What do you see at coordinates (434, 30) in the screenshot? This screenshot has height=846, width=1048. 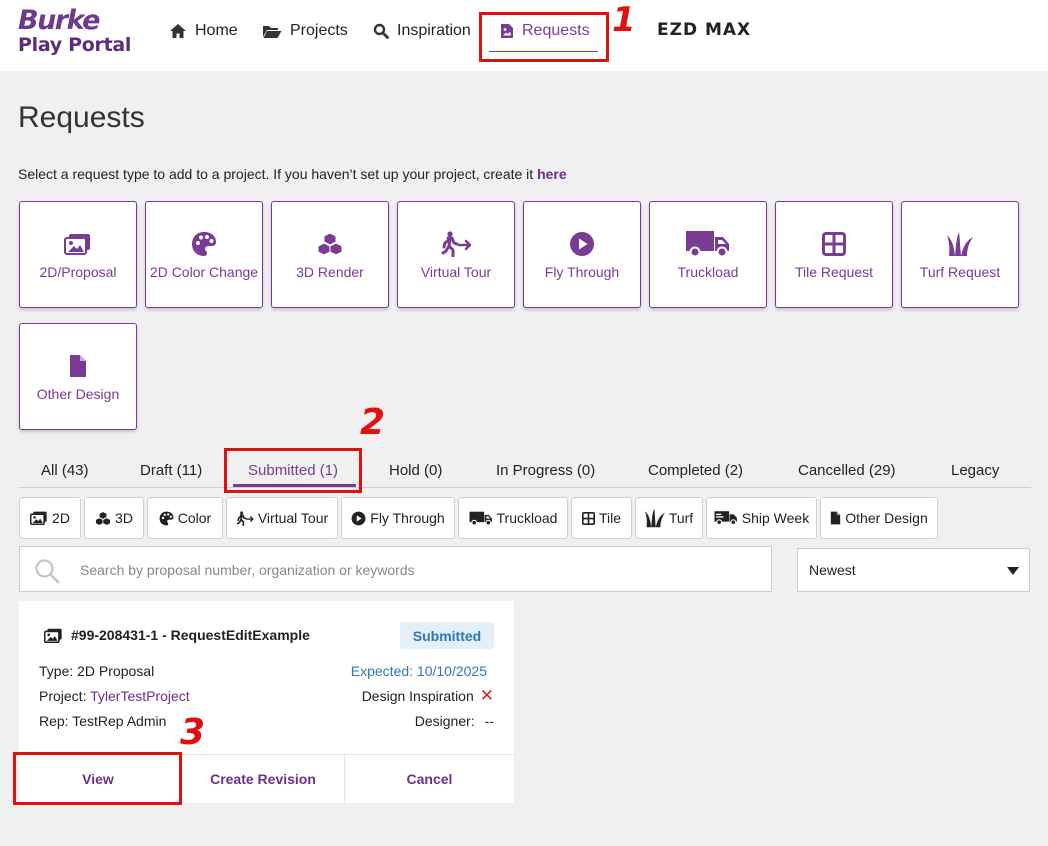 I see `nav-inspiration-label: Inspiration` at bounding box center [434, 30].